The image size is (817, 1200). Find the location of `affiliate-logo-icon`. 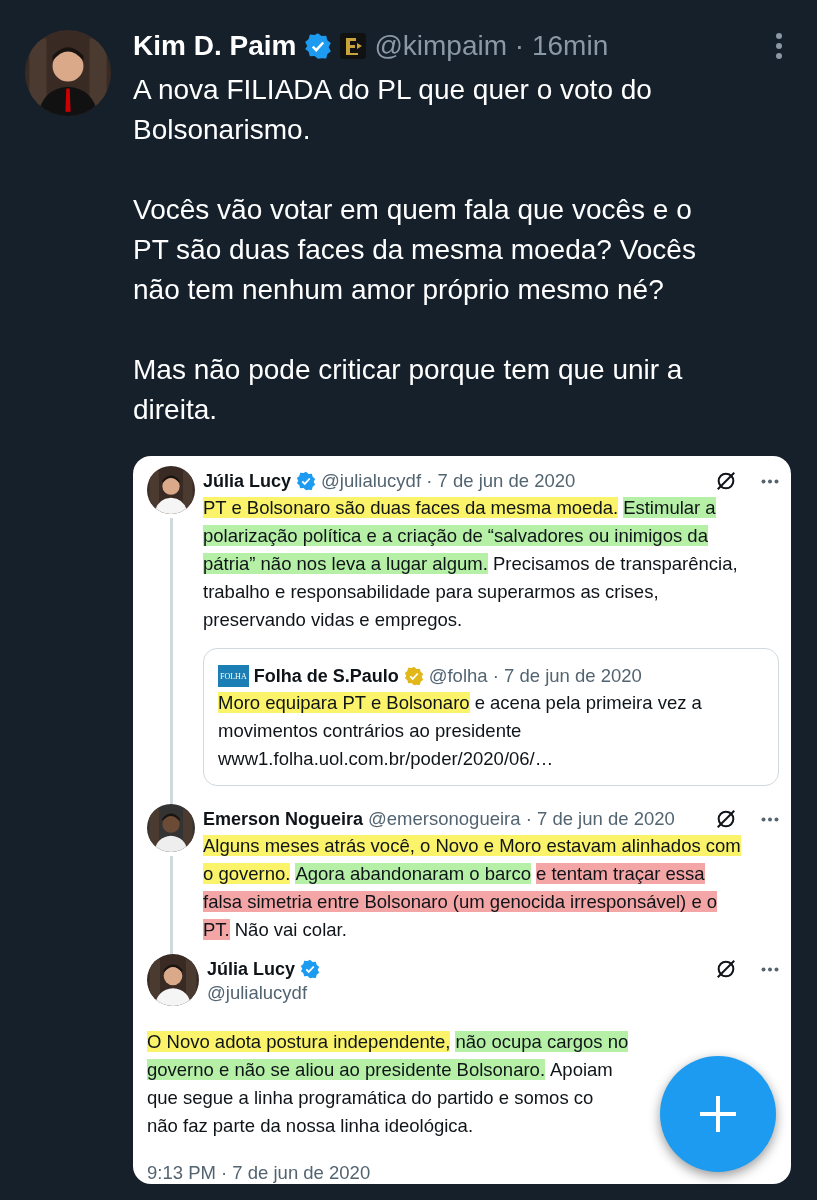

affiliate-logo-icon is located at coordinates (353, 46).